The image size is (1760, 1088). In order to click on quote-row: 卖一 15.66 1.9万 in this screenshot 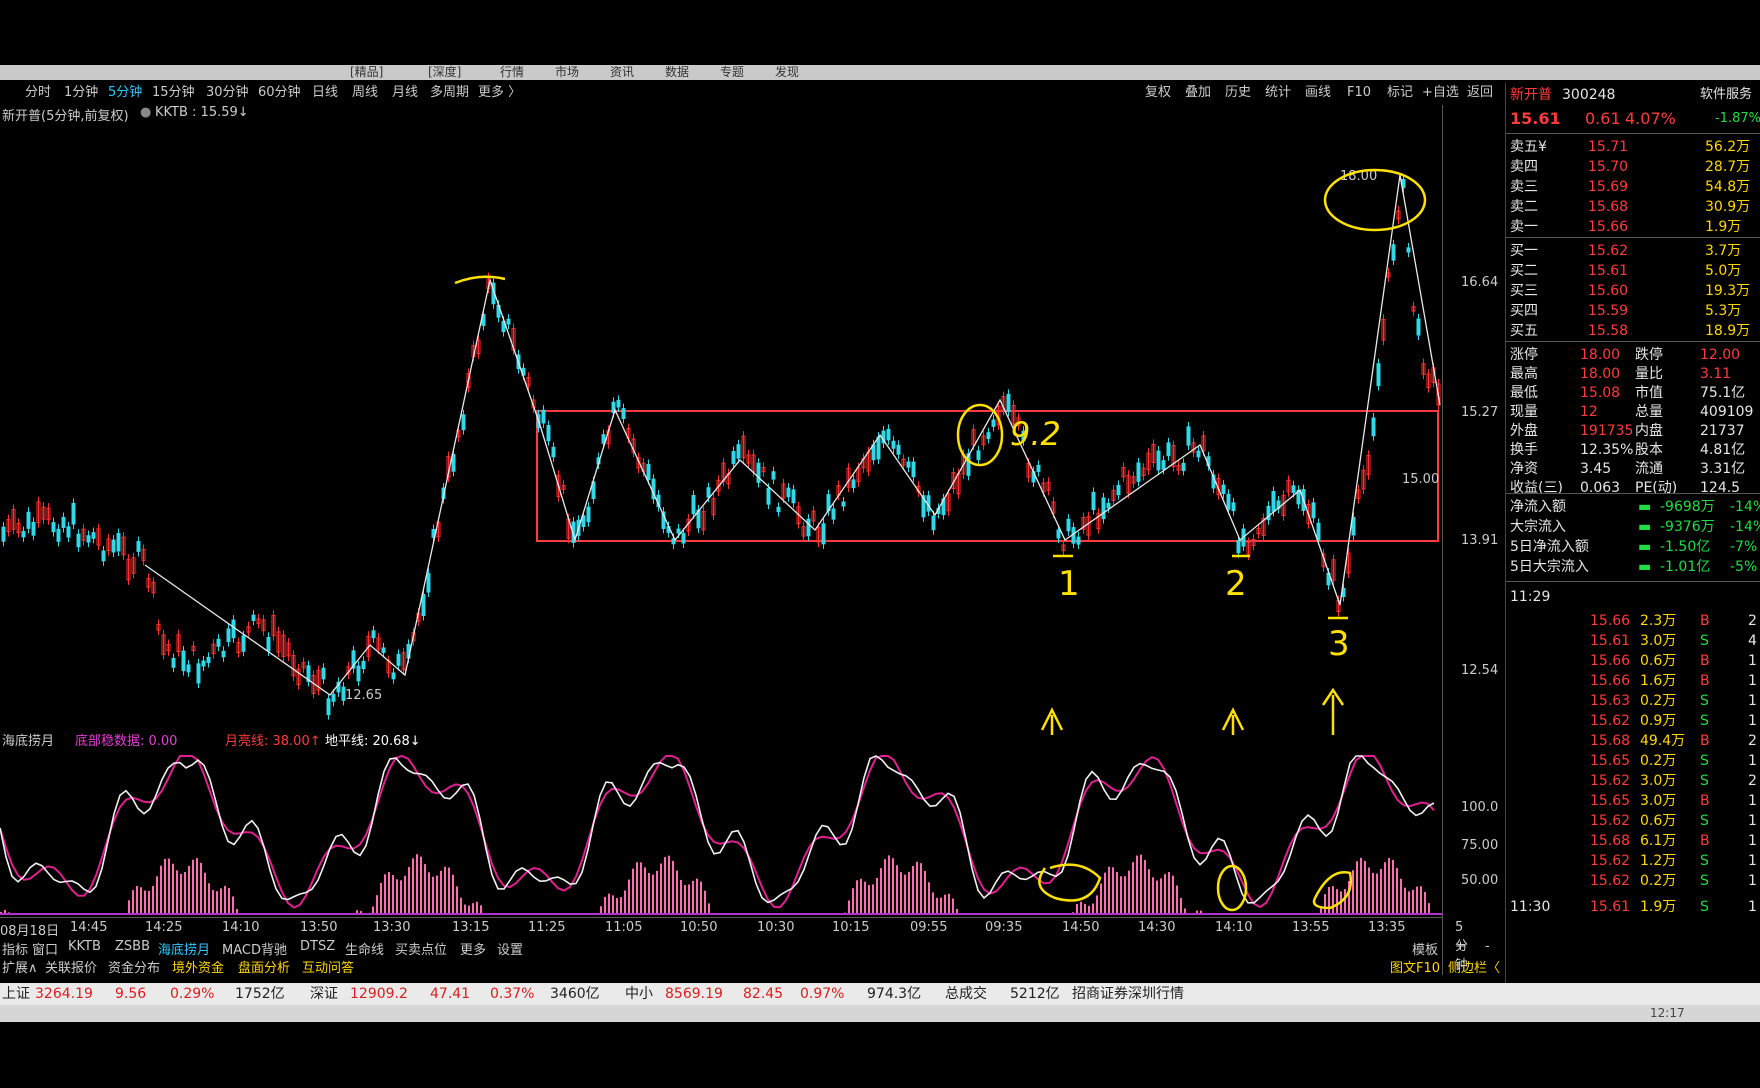, I will do `click(1634, 227)`.